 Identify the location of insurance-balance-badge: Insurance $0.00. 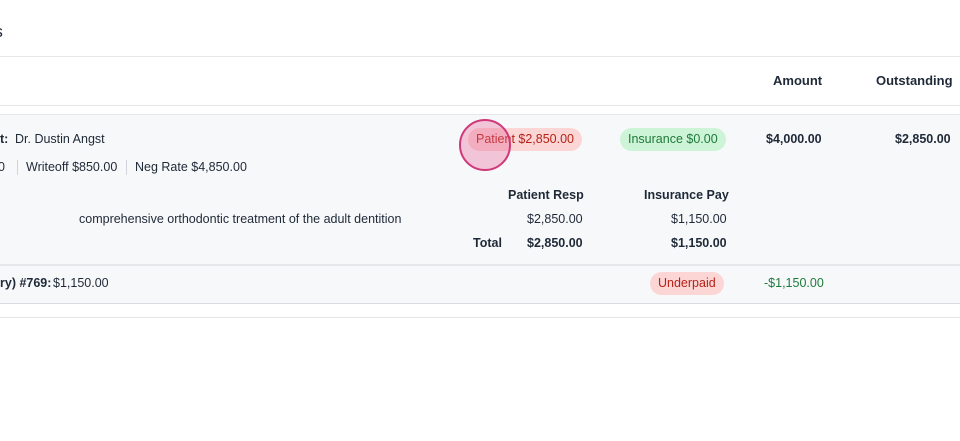
(673, 139).